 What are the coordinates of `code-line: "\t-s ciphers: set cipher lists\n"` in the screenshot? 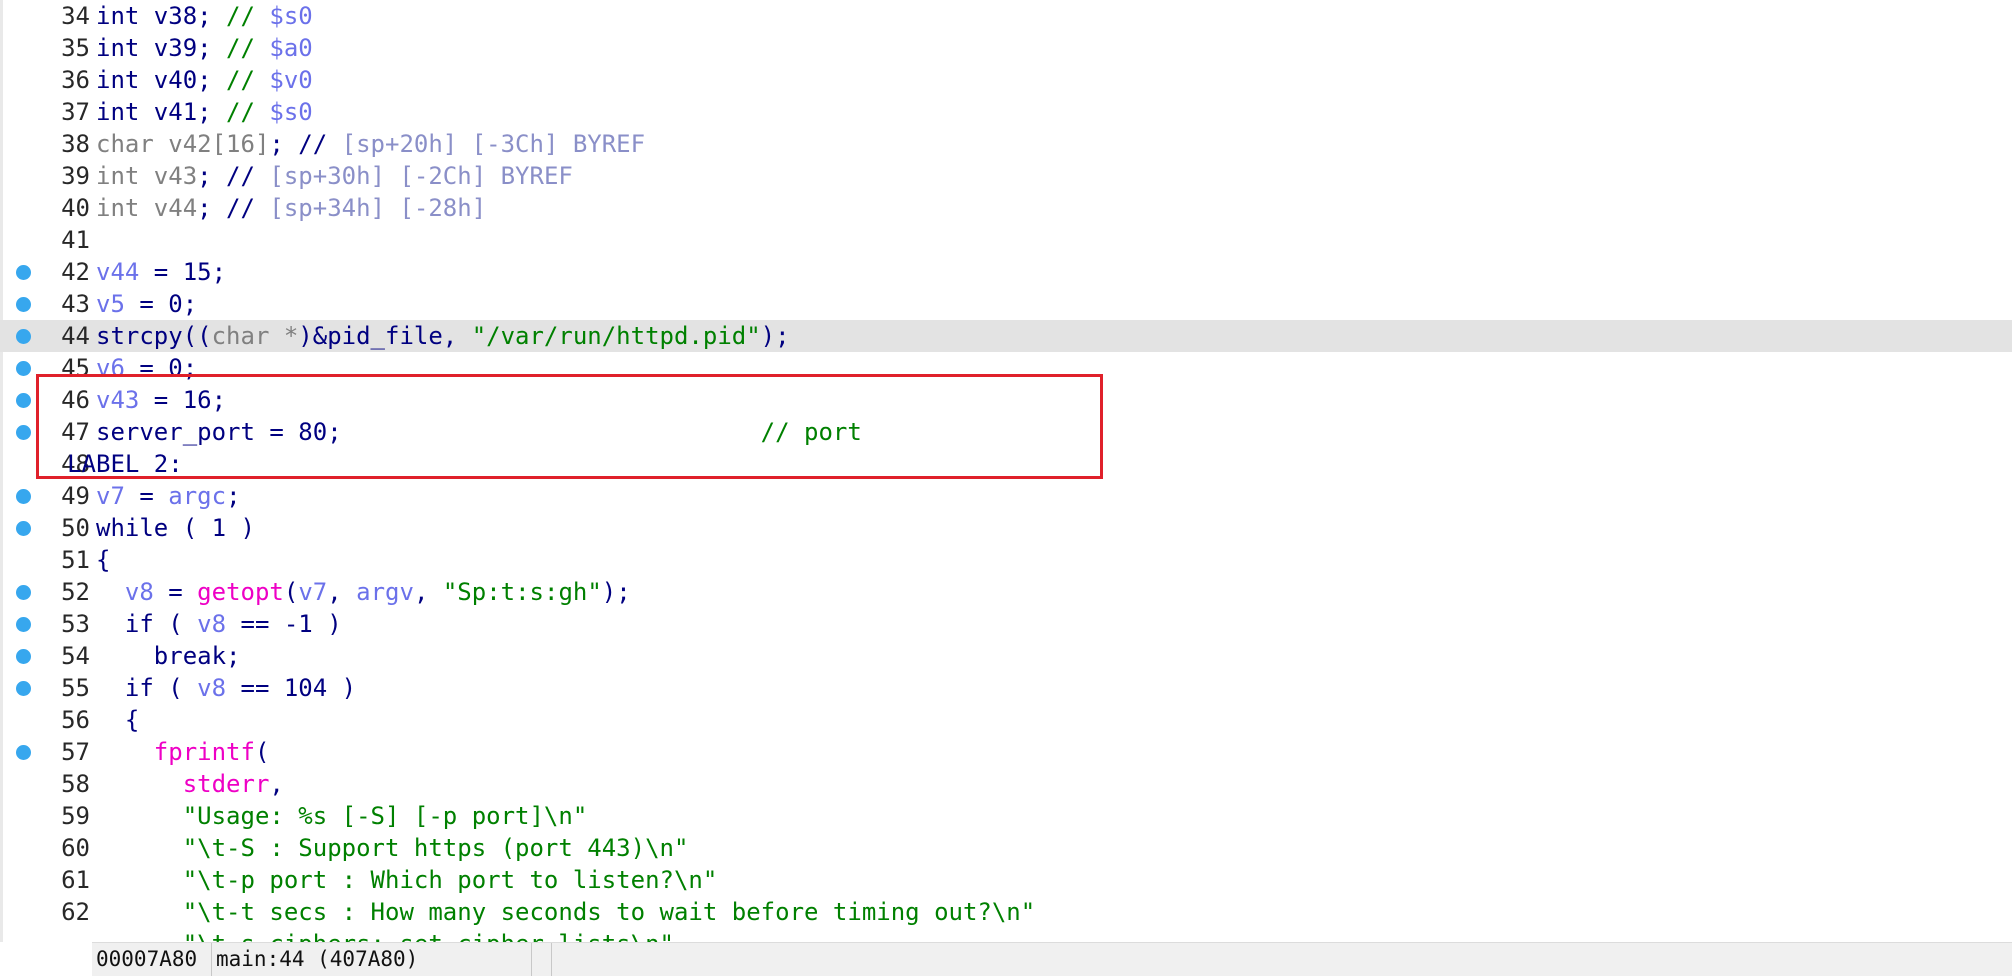 It's located at (1006, 935).